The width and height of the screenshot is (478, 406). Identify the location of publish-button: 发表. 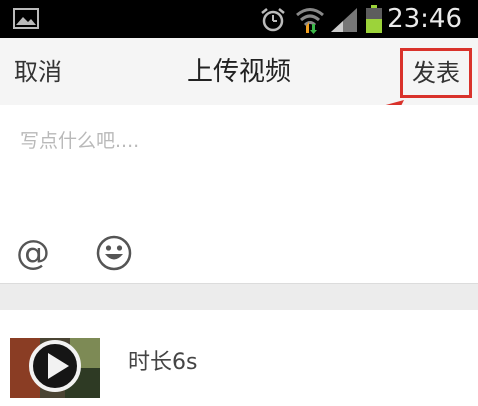
(436, 73).